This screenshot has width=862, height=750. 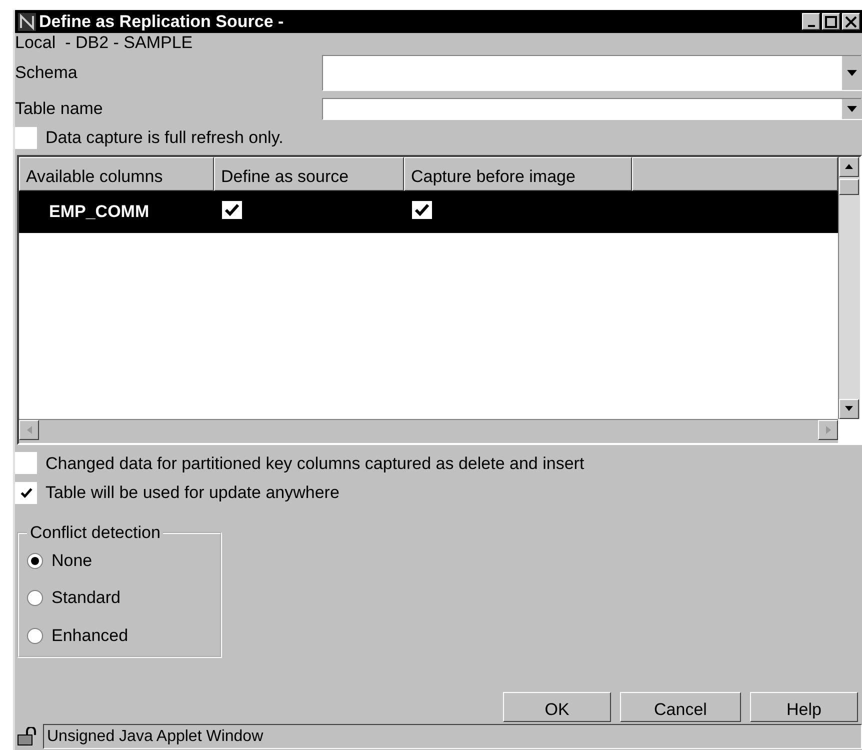 I want to click on minimize-button, so click(x=811, y=21).